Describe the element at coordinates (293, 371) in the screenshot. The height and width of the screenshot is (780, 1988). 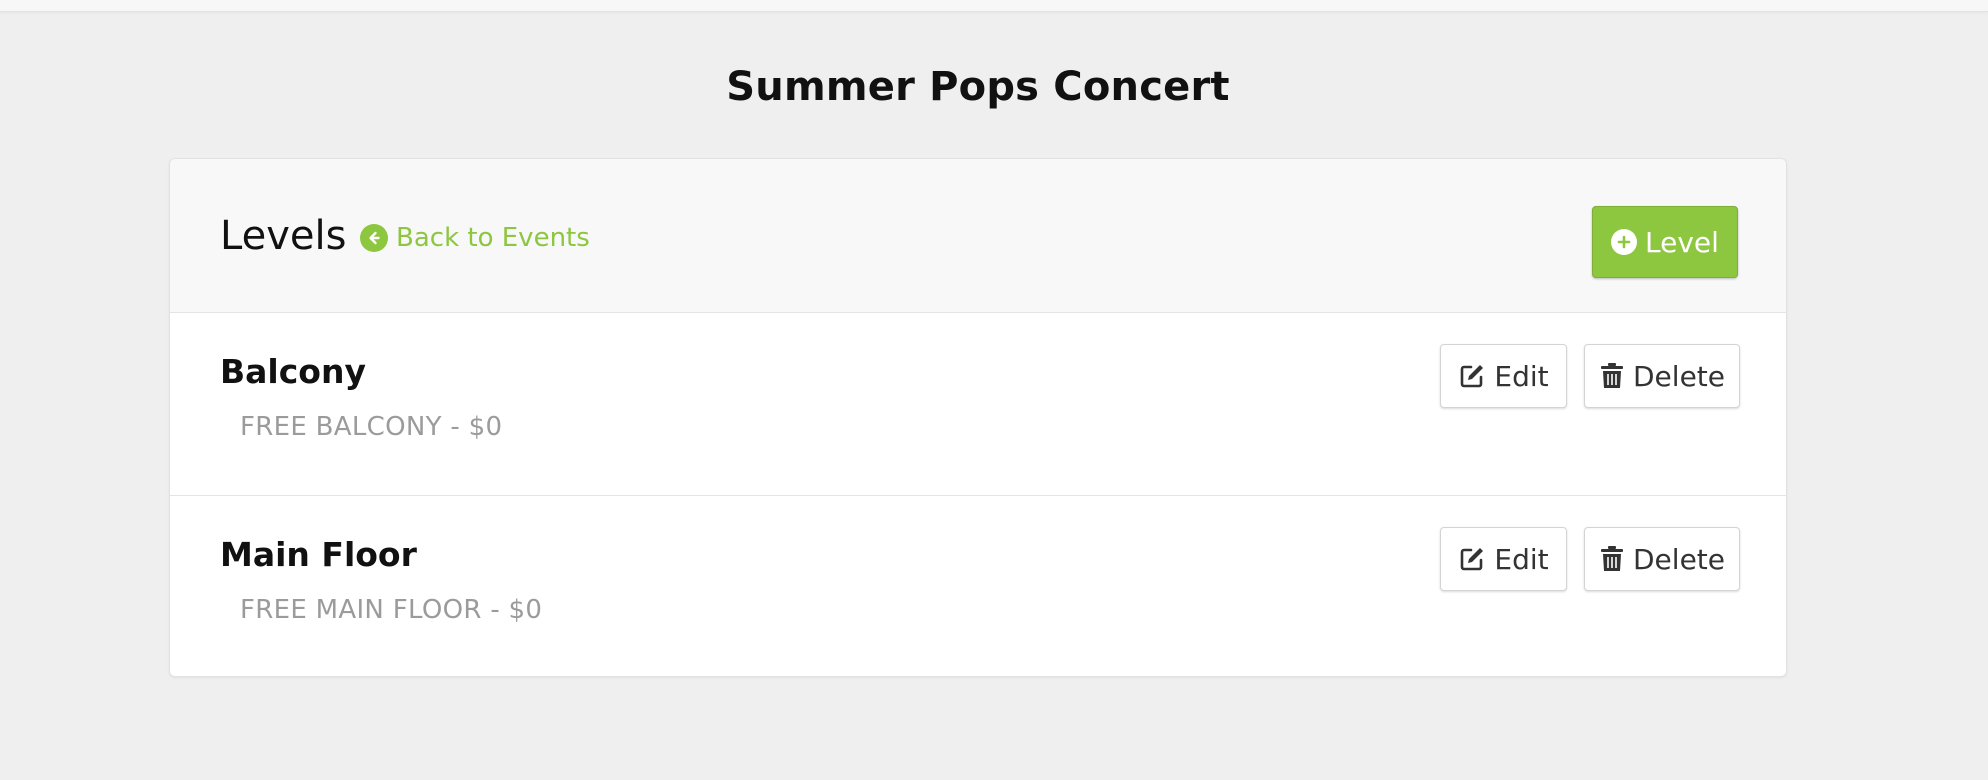
I see `level-name: Balcony` at that location.